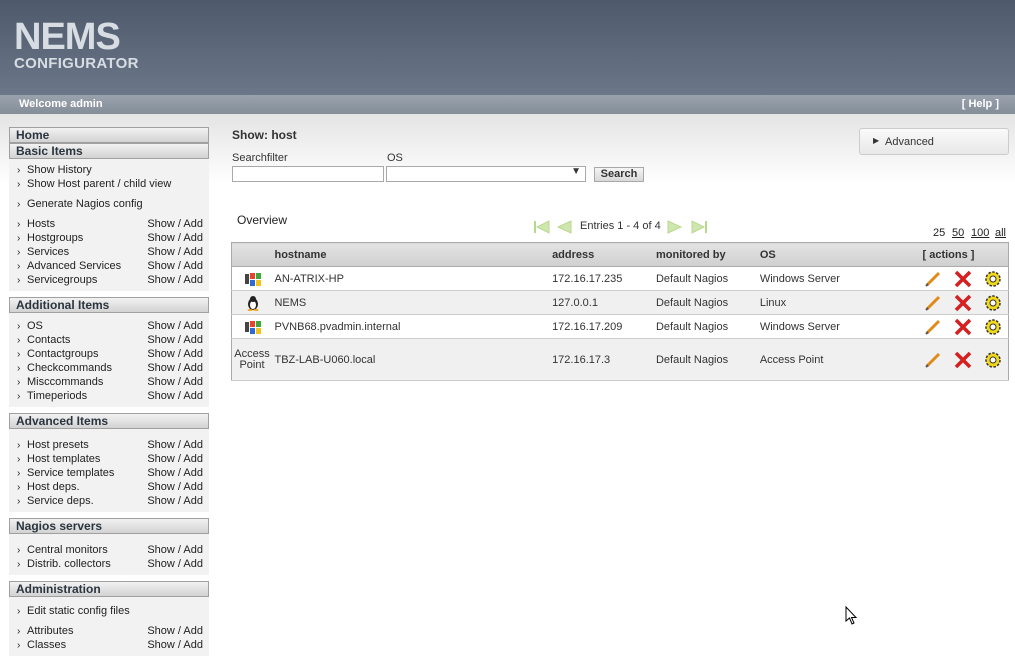  Describe the element at coordinates (50, 631) in the screenshot. I see `sidebar-item-label: Attributes` at that location.